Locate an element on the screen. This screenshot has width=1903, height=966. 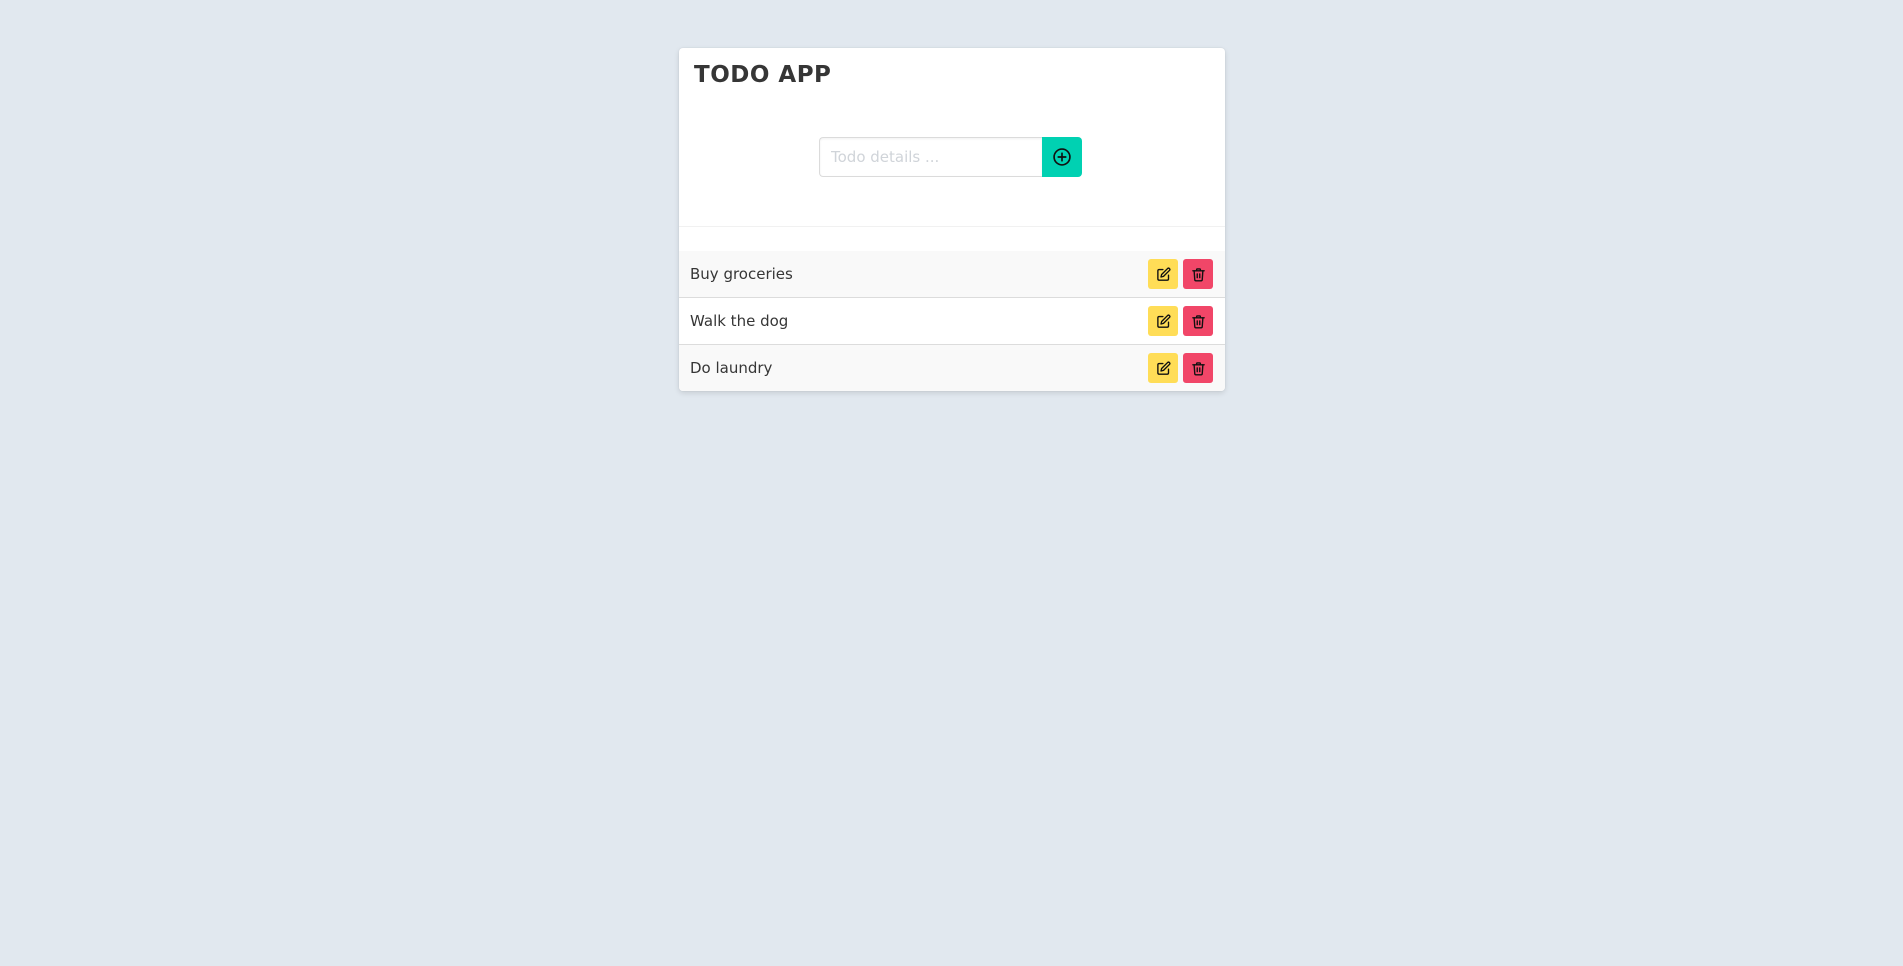
todo-item-text: Walk the dog is located at coordinates (739, 321).